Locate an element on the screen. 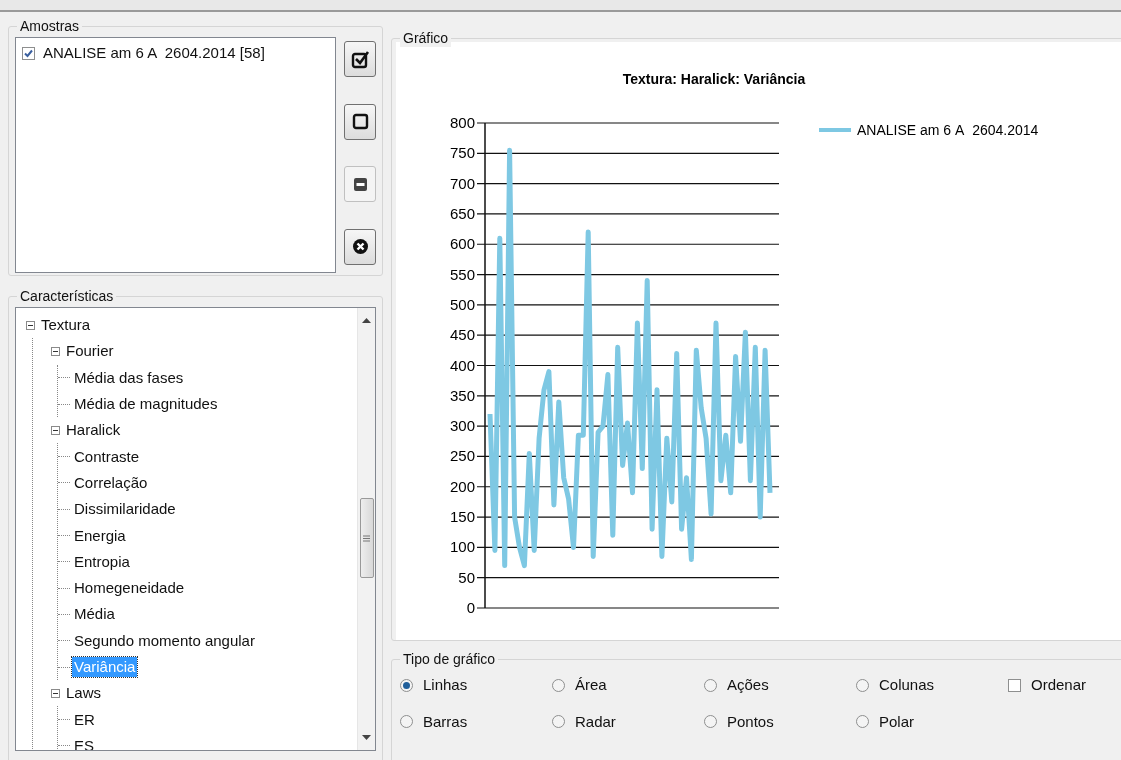  check-all-button is located at coordinates (360, 59).